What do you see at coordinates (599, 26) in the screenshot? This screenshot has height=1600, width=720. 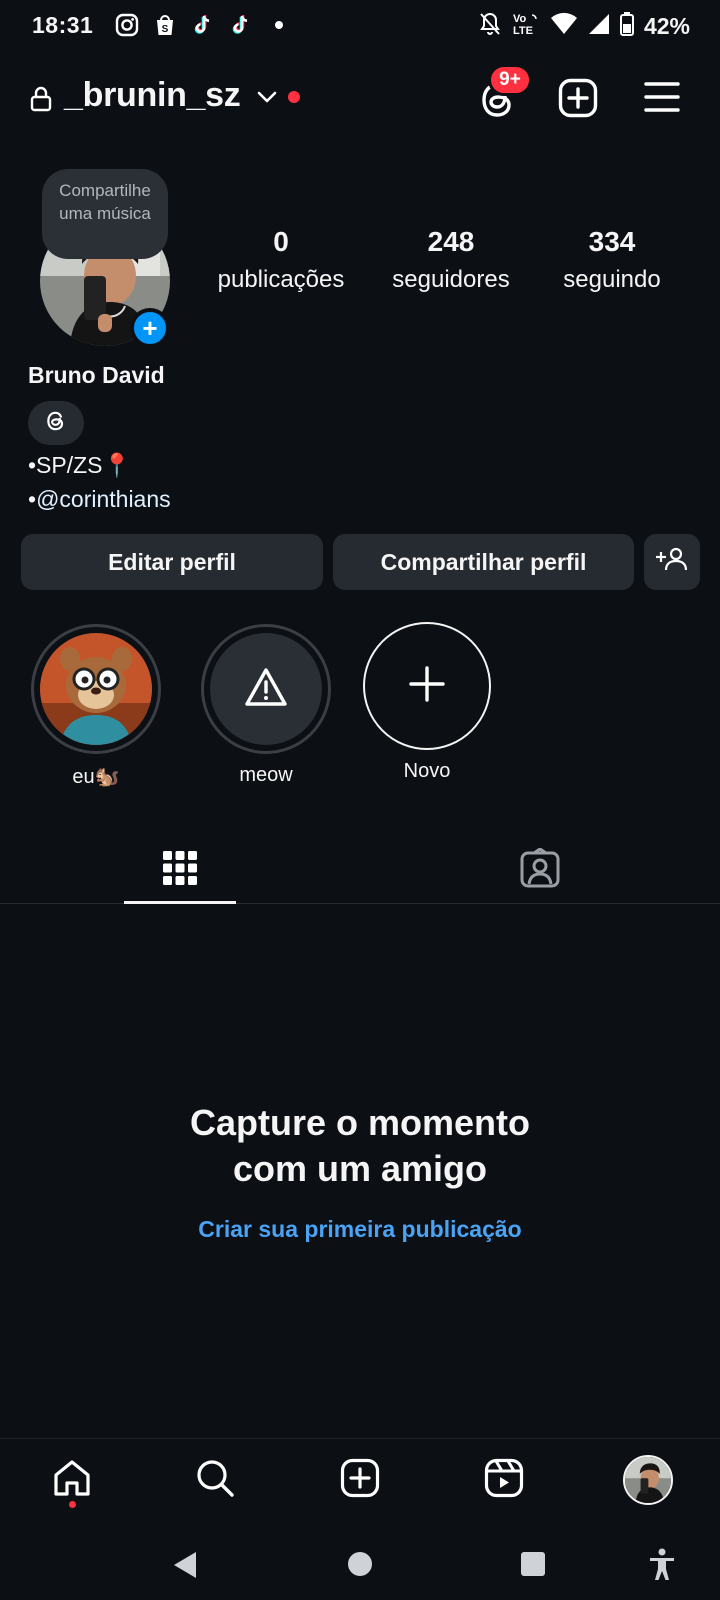 I see `signal-icon` at bounding box center [599, 26].